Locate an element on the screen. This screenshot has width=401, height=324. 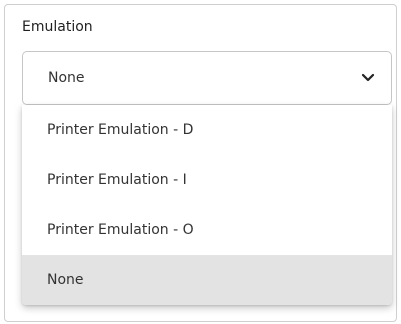
chevron-down-icon is located at coordinates (368, 78).